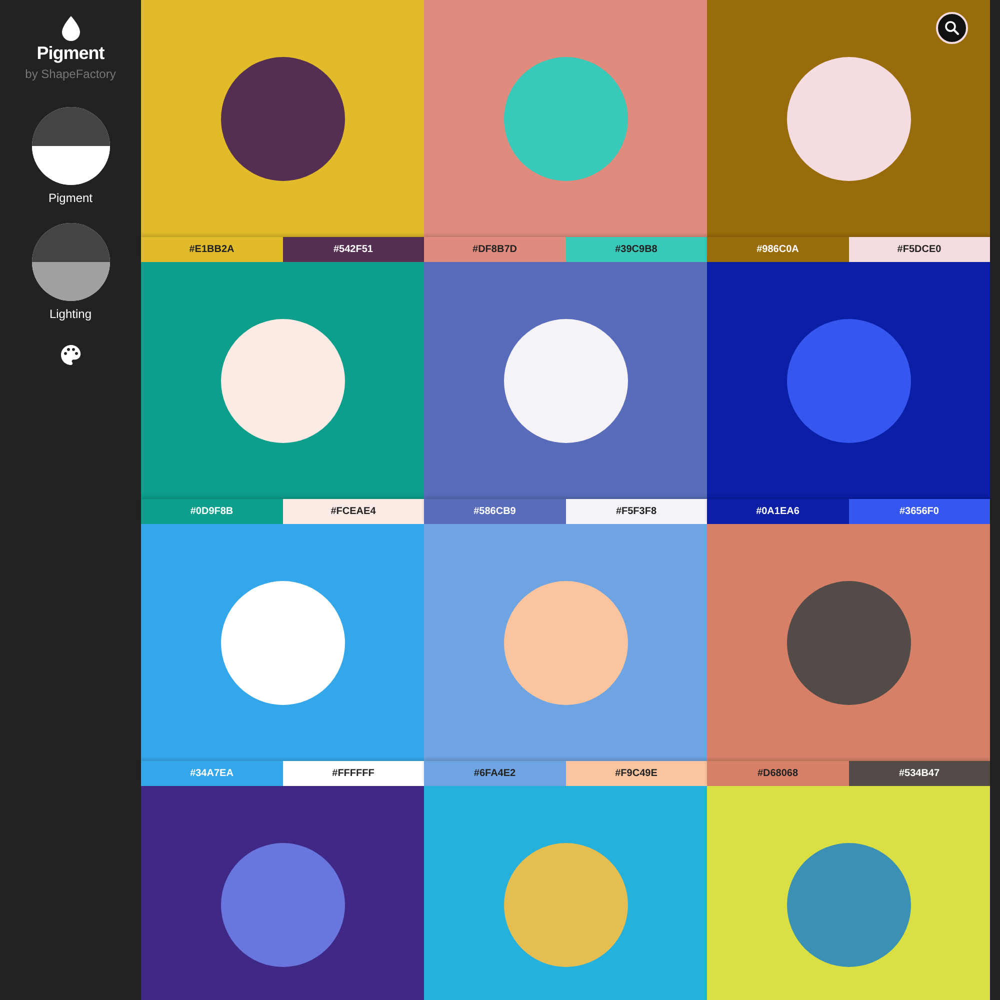  What do you see at coordinates (495, 773) in the screenshot?
I see `hex-label: #6FA4E2` at bounding box center [495, 773].